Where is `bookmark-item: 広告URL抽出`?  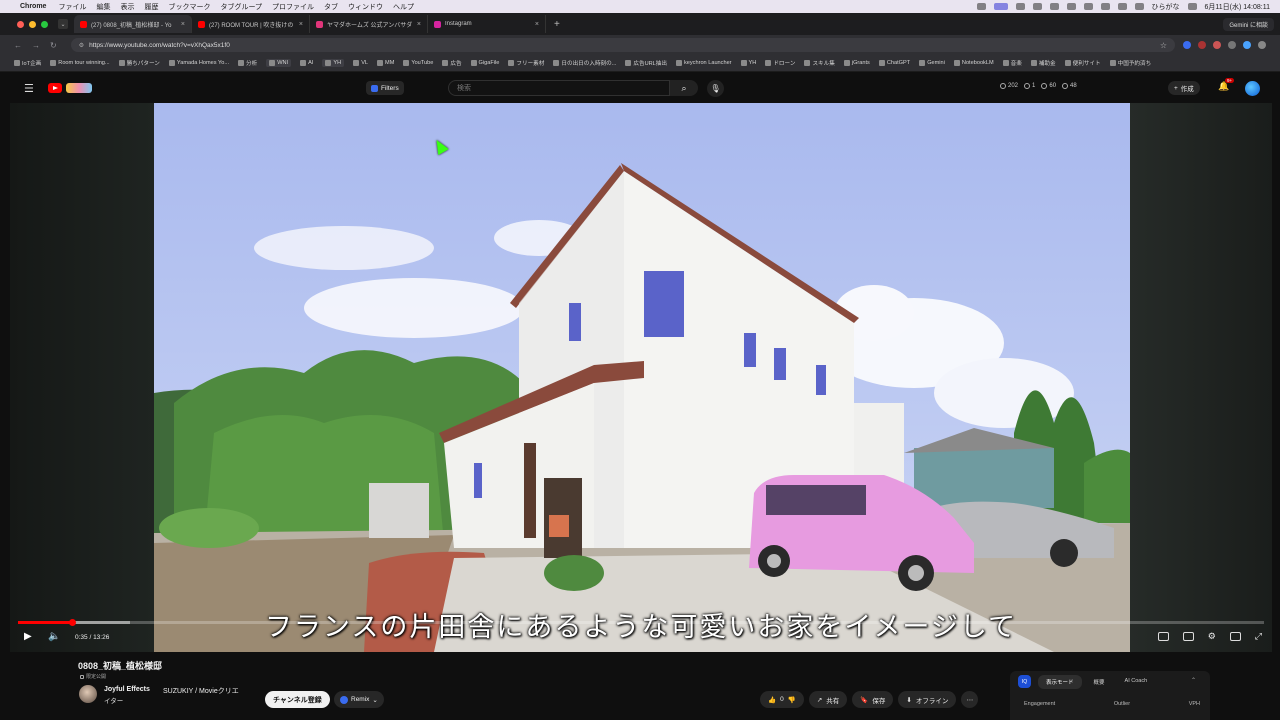
bookmark-item: 広告URL抽出 is located at coordinates (646, 63).